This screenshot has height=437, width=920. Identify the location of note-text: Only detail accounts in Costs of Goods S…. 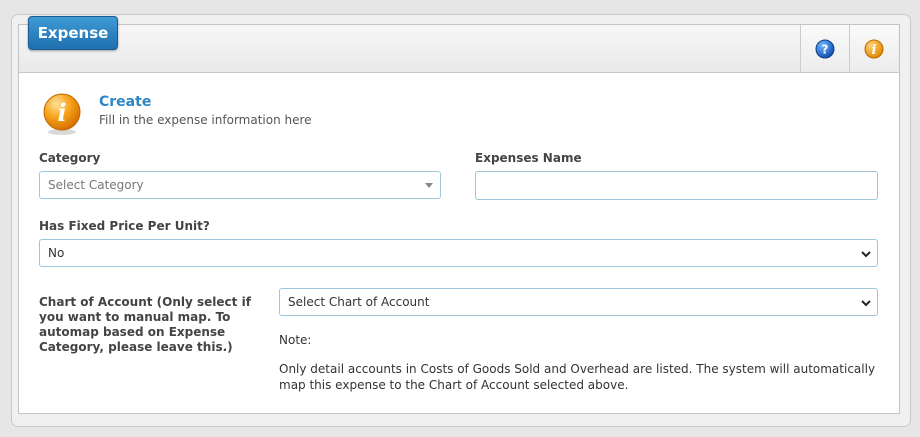
(577, 377).